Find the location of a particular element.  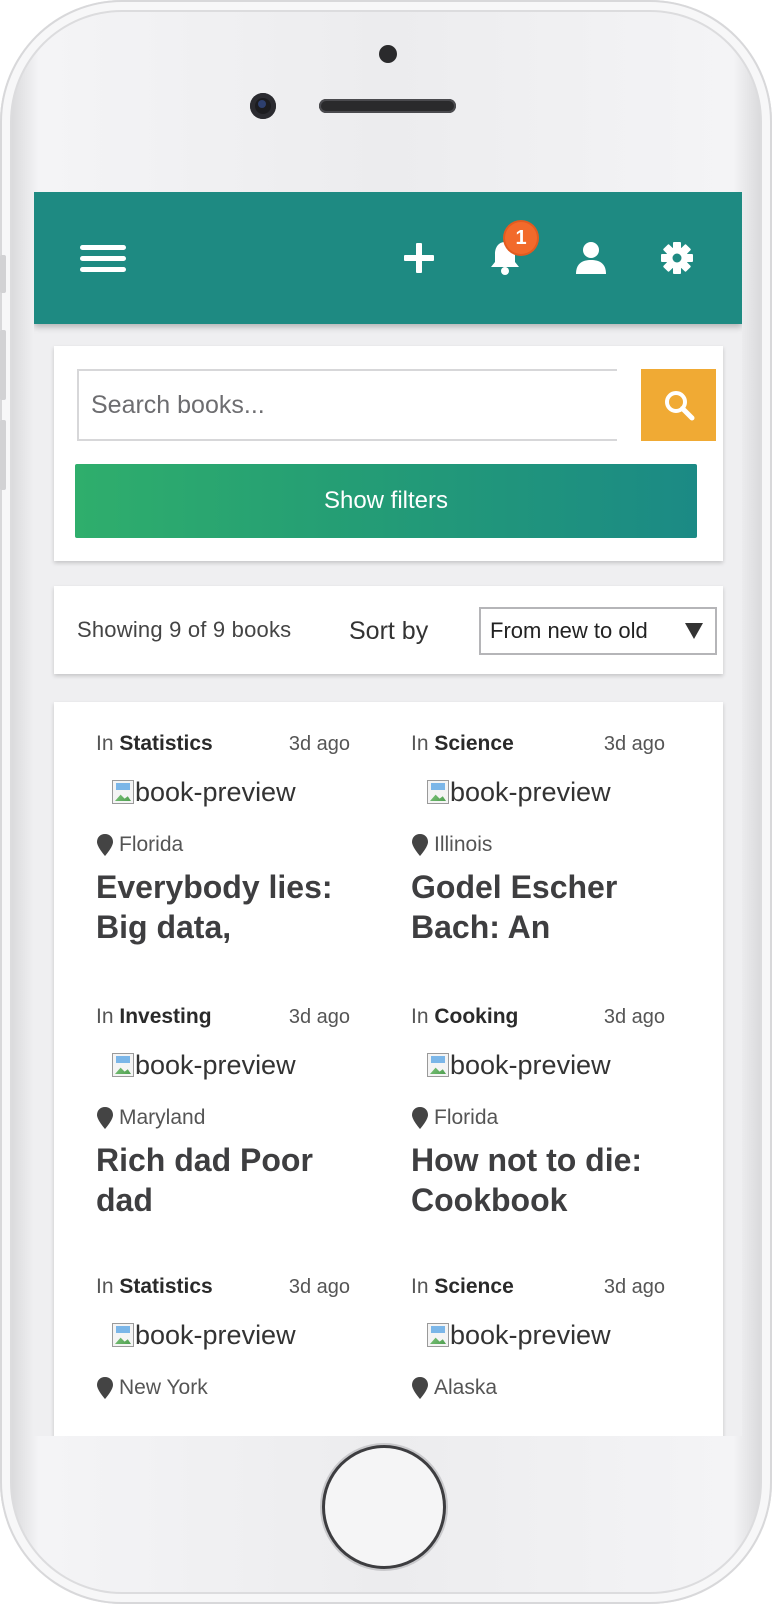

phone-volume-down is located at coordinates (3, 455).